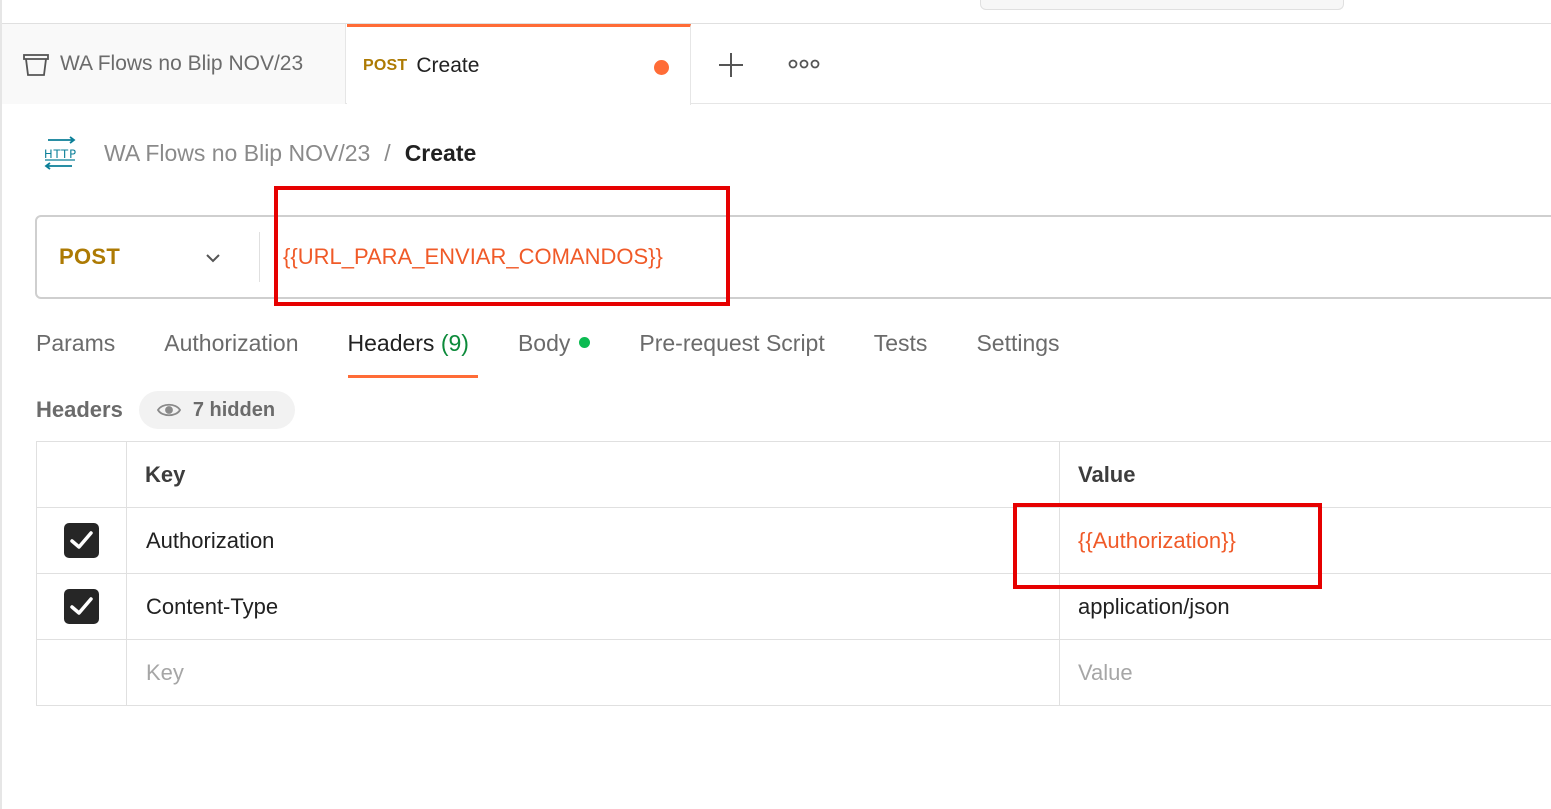 The image size is (1551, 809). I want to click on header-value-cell: application/json, so click(1305, 606).